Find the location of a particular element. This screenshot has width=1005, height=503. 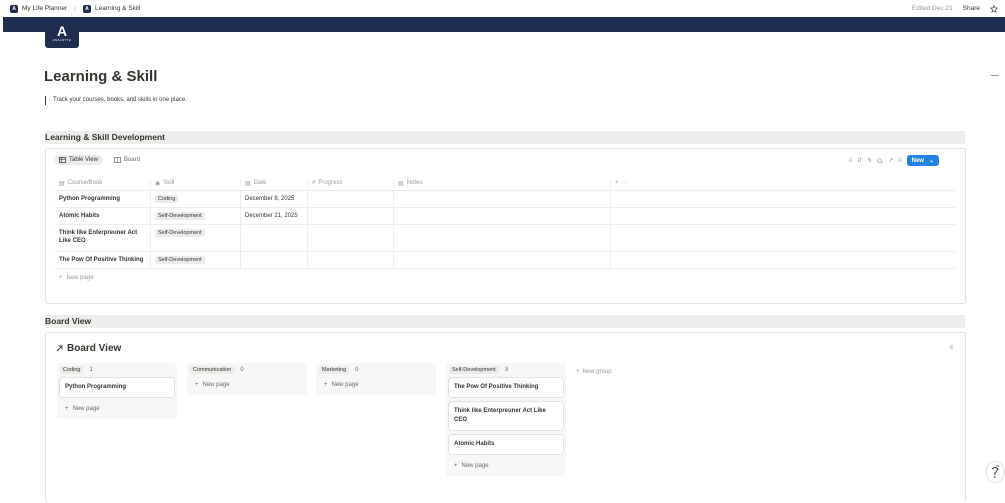

column-header-course: ▤ Course/Book is located at coordinates (103, 183).